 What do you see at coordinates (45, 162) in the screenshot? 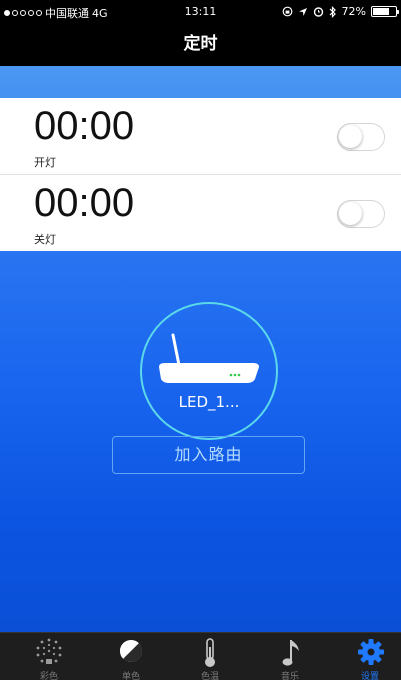
I see `timer-label: 开灯` at bounding box center [45, 162].